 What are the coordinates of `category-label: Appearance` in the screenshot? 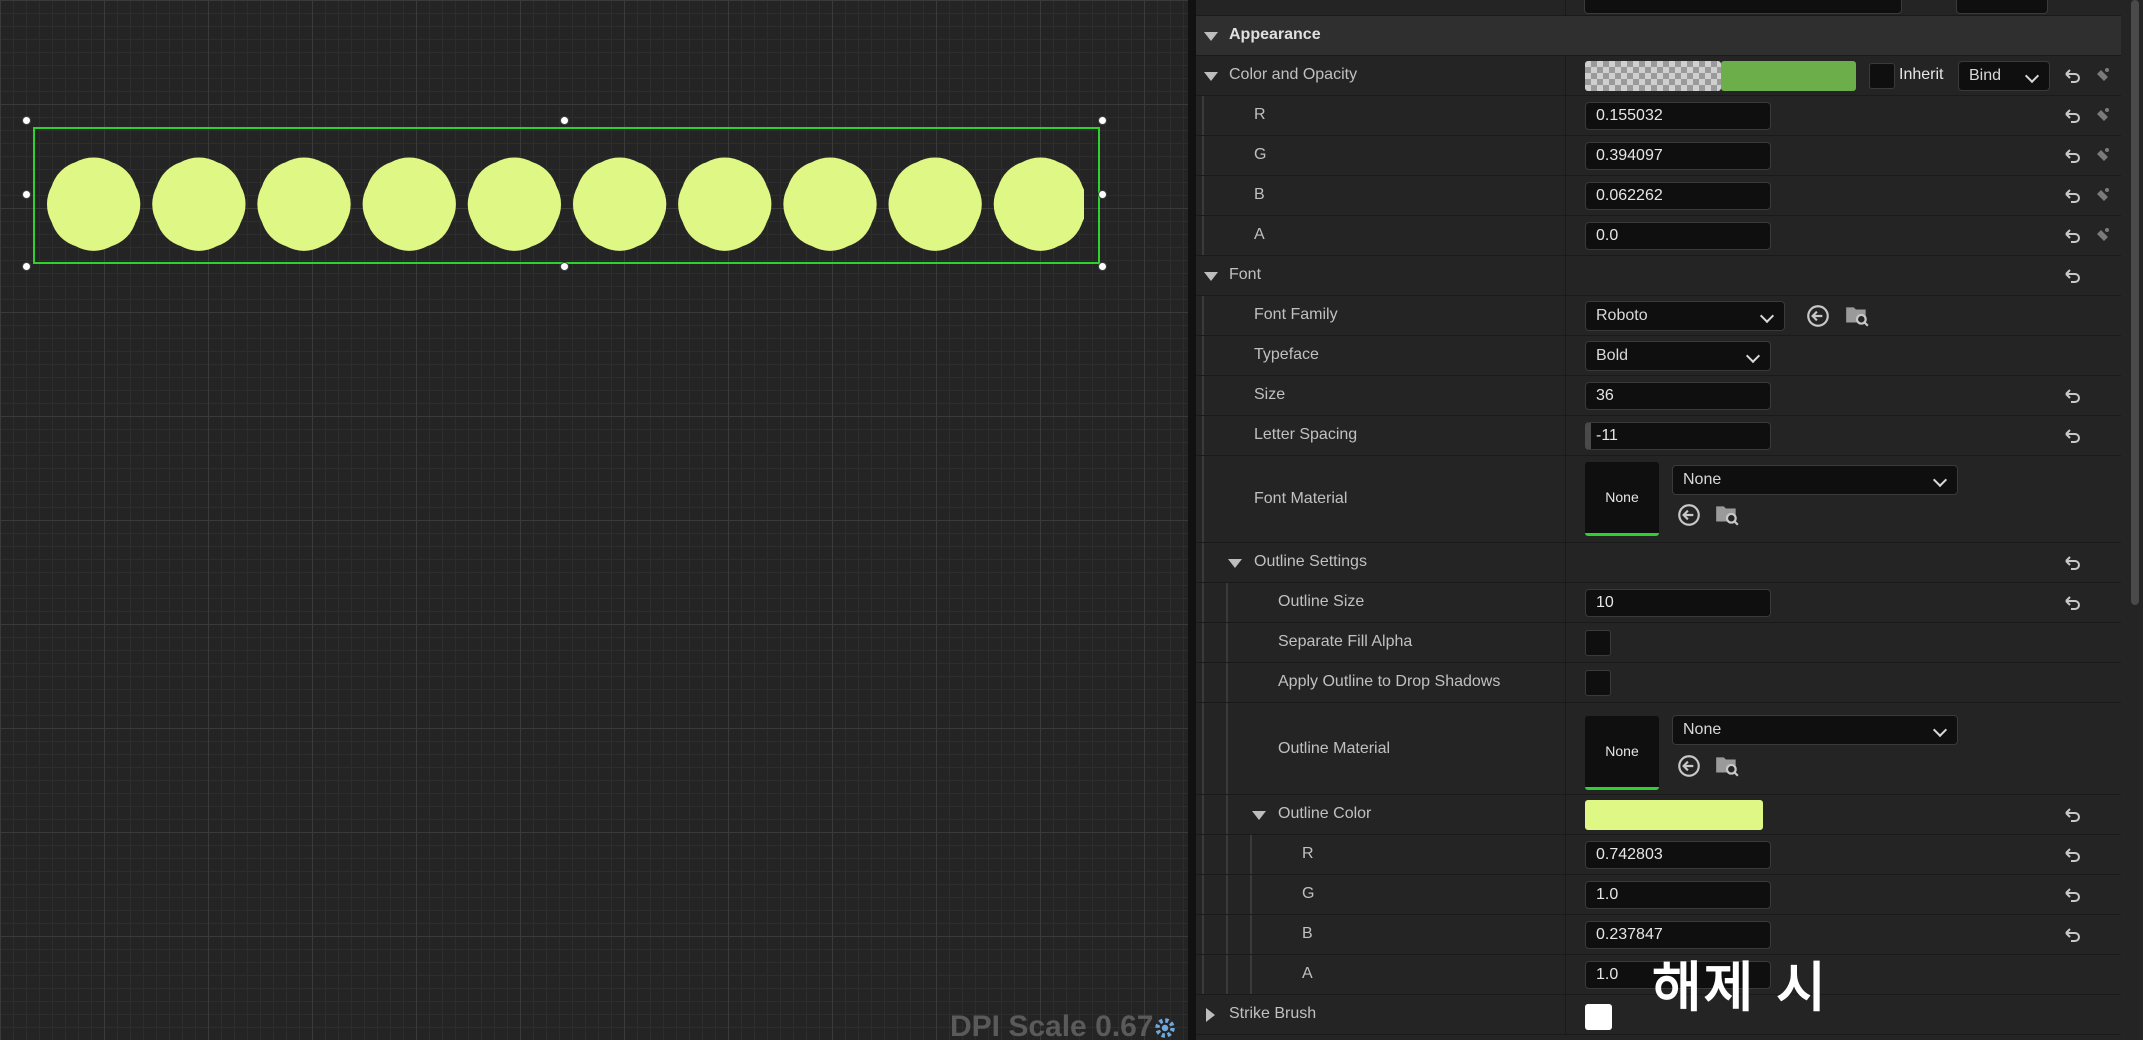 It's located at (1275, 34).